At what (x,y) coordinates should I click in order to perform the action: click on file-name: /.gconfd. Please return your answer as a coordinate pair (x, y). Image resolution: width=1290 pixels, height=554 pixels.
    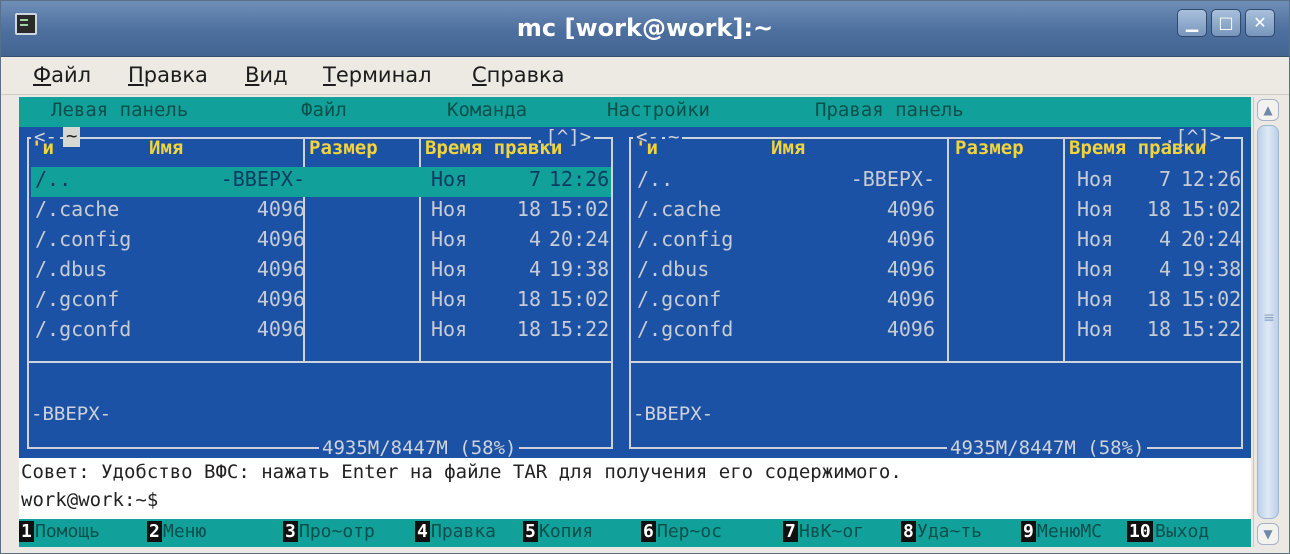
    Looking at the image, I should click on (83, 329).